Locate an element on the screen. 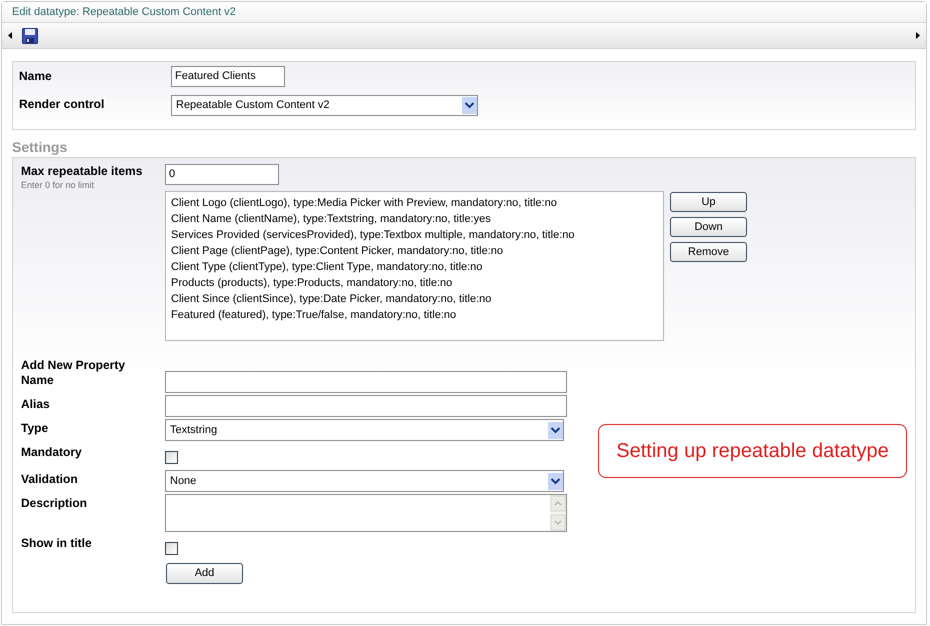 The image size is (930, 626). scrollbar-icon is located at coordinates (558, 513).